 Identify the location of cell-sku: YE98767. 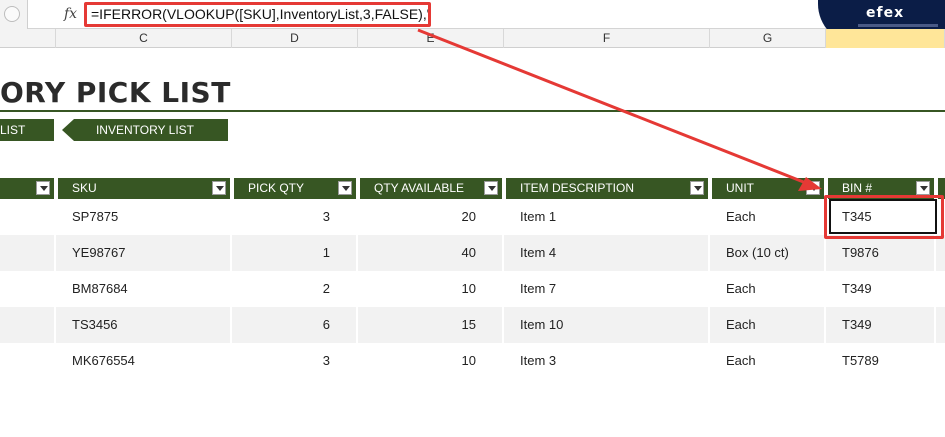
(145, 253).